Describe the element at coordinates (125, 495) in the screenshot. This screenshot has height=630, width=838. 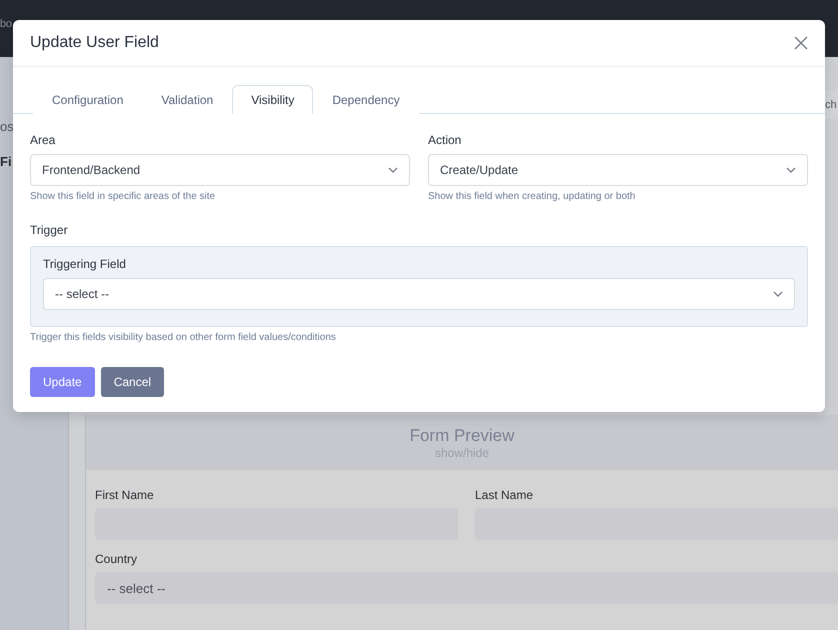
I see `field-label: First Name` at that location.